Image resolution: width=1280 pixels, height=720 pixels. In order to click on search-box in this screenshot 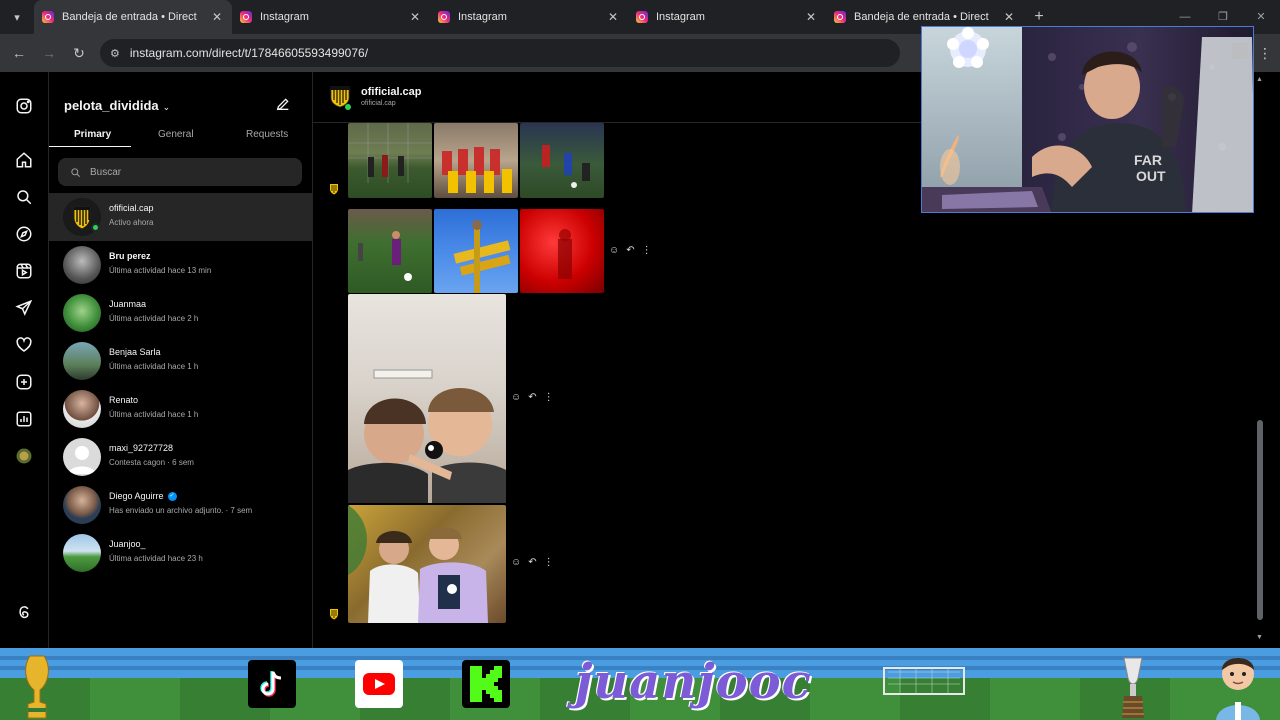, I will do `click(180, 172)`.